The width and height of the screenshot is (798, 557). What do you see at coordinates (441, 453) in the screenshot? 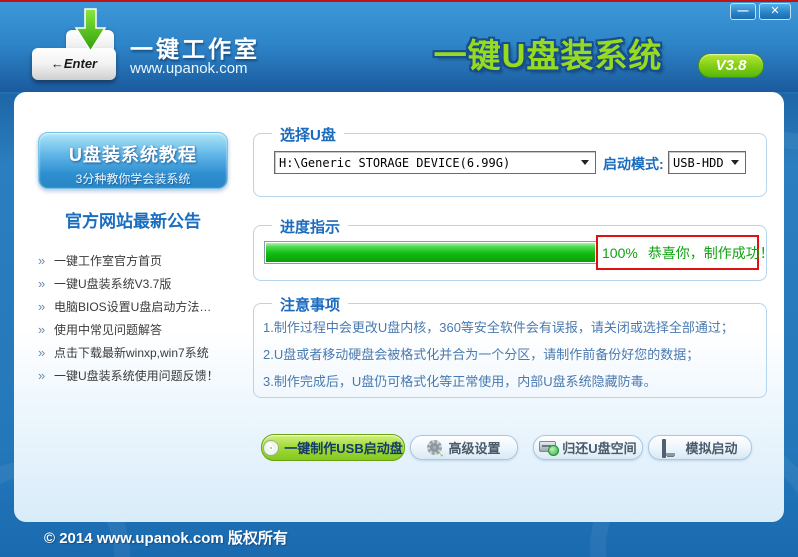
I see `gear-arrow-icon: →` at bounding box center [441, 453].